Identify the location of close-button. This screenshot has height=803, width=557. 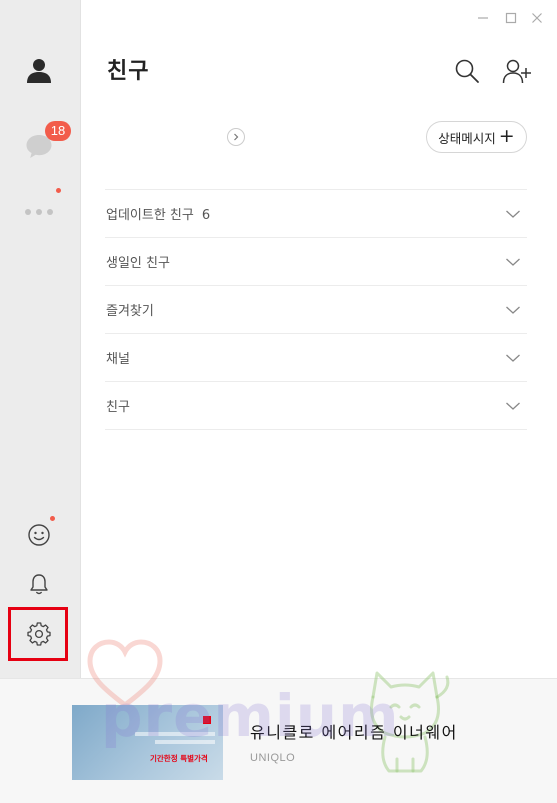
(537, 18).